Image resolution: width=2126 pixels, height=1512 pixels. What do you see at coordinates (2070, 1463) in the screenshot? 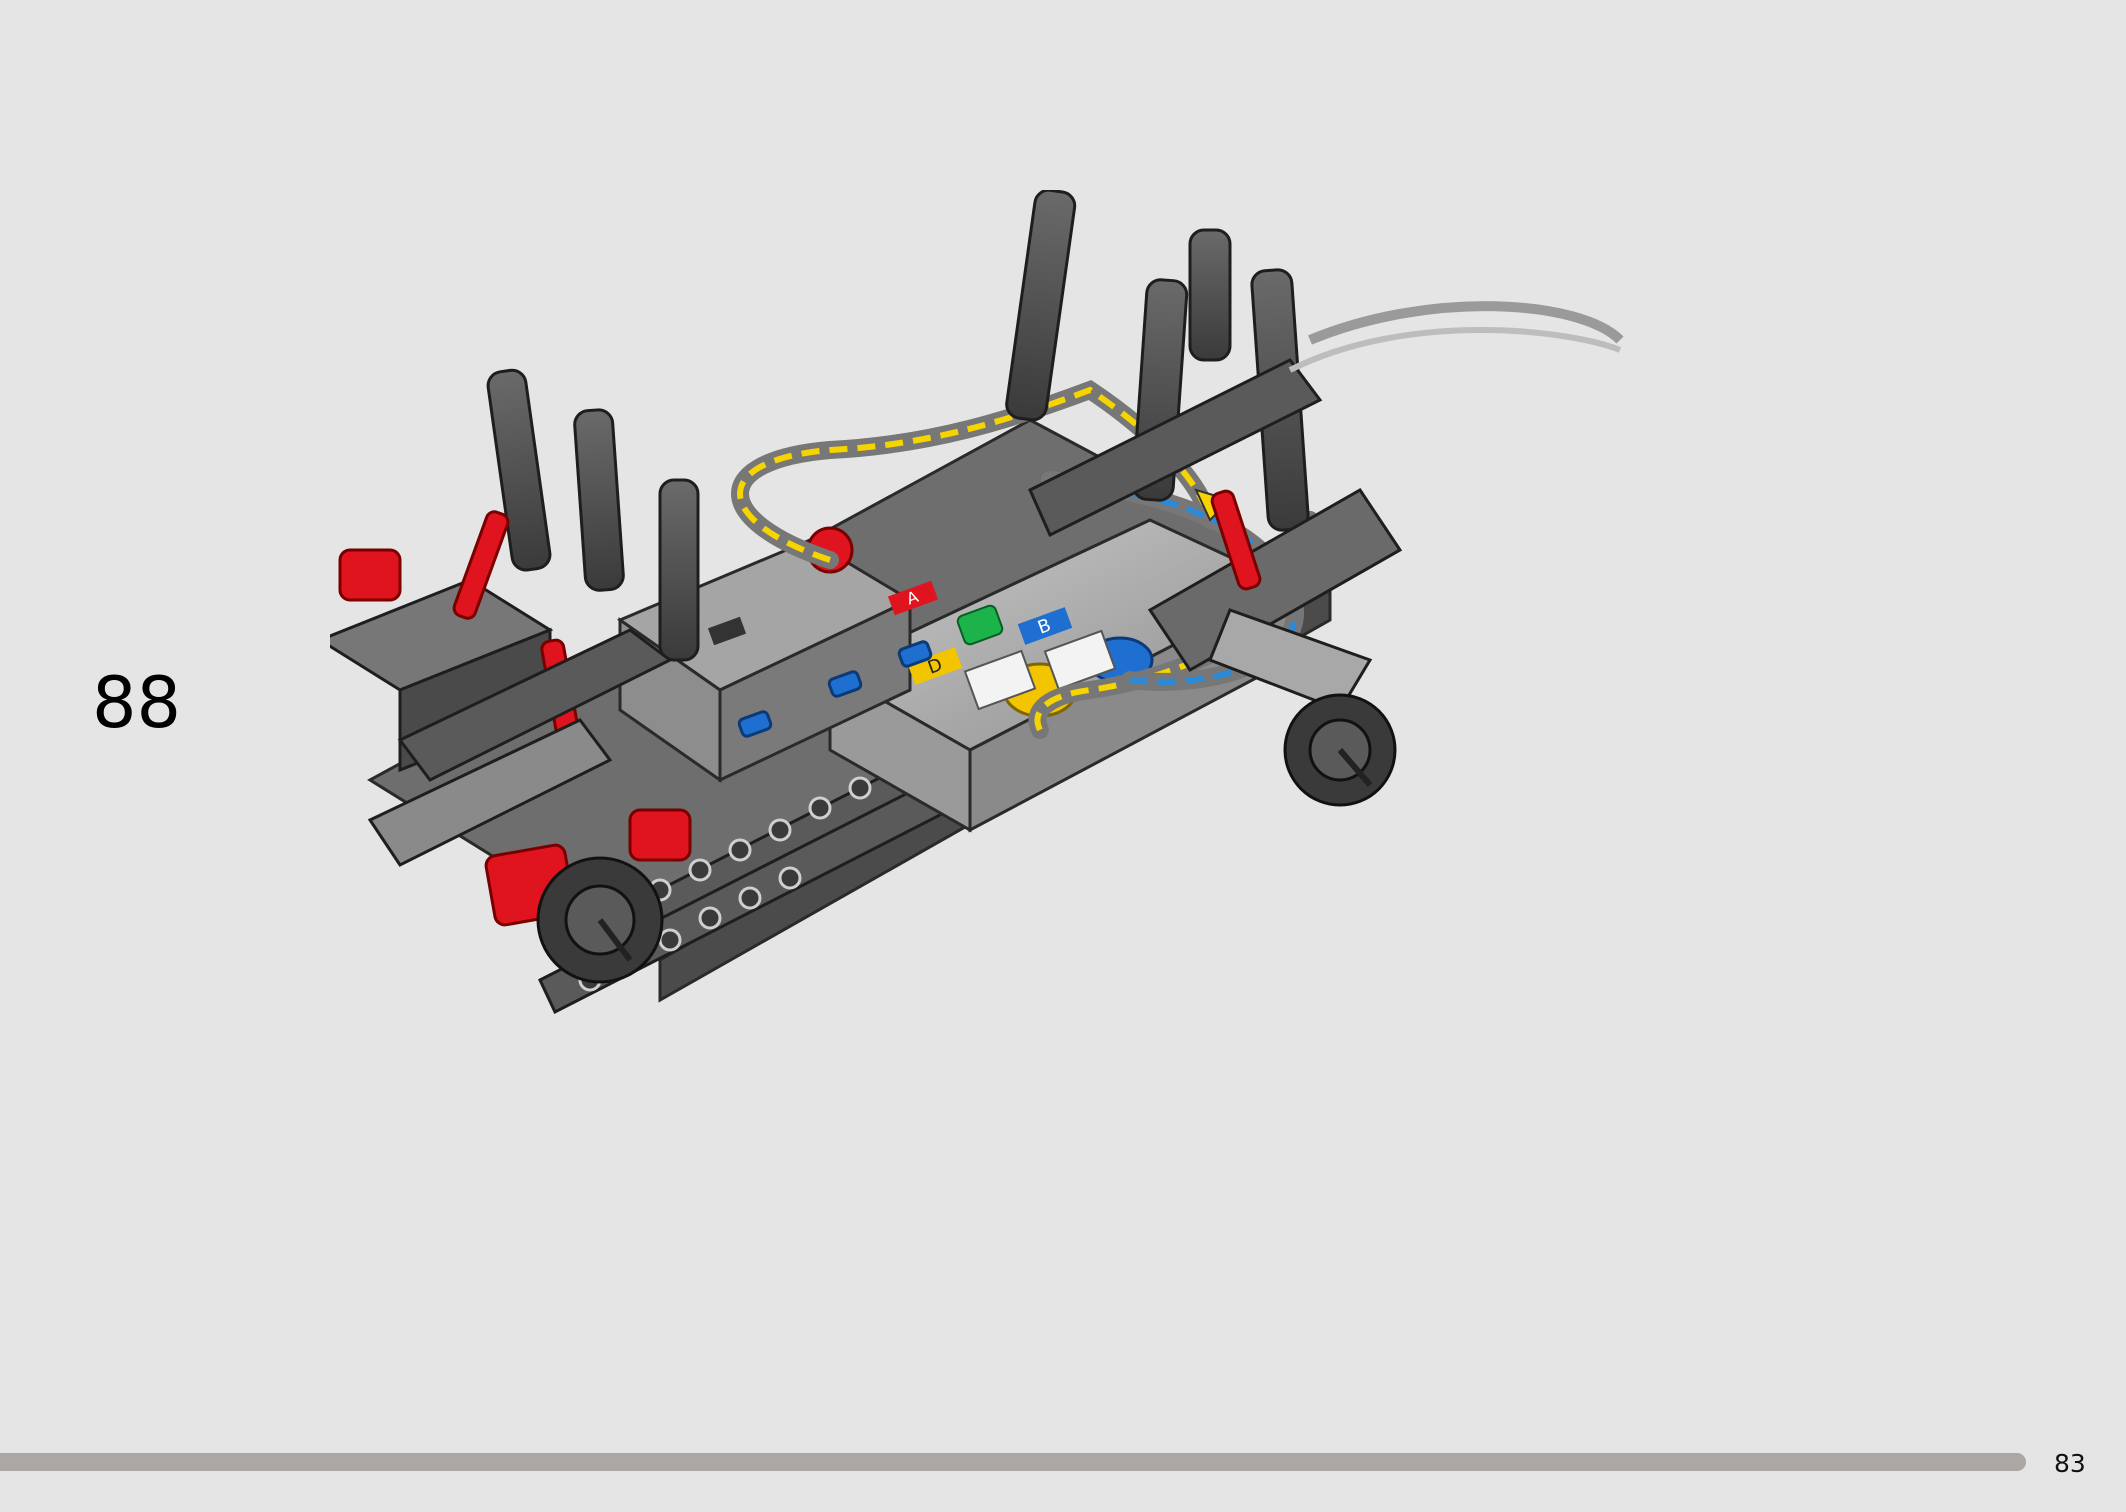
I see `page-number: 83` at bounding box center [2070, 1463].